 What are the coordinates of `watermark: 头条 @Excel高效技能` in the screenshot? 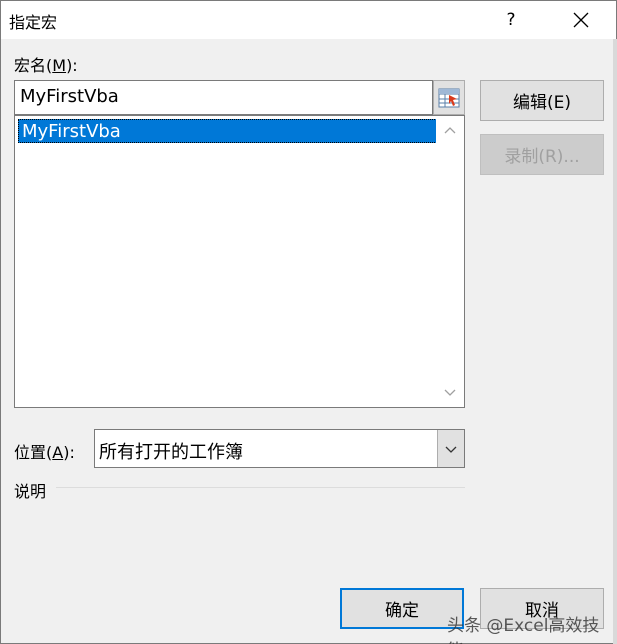 It's located at (523, 630).